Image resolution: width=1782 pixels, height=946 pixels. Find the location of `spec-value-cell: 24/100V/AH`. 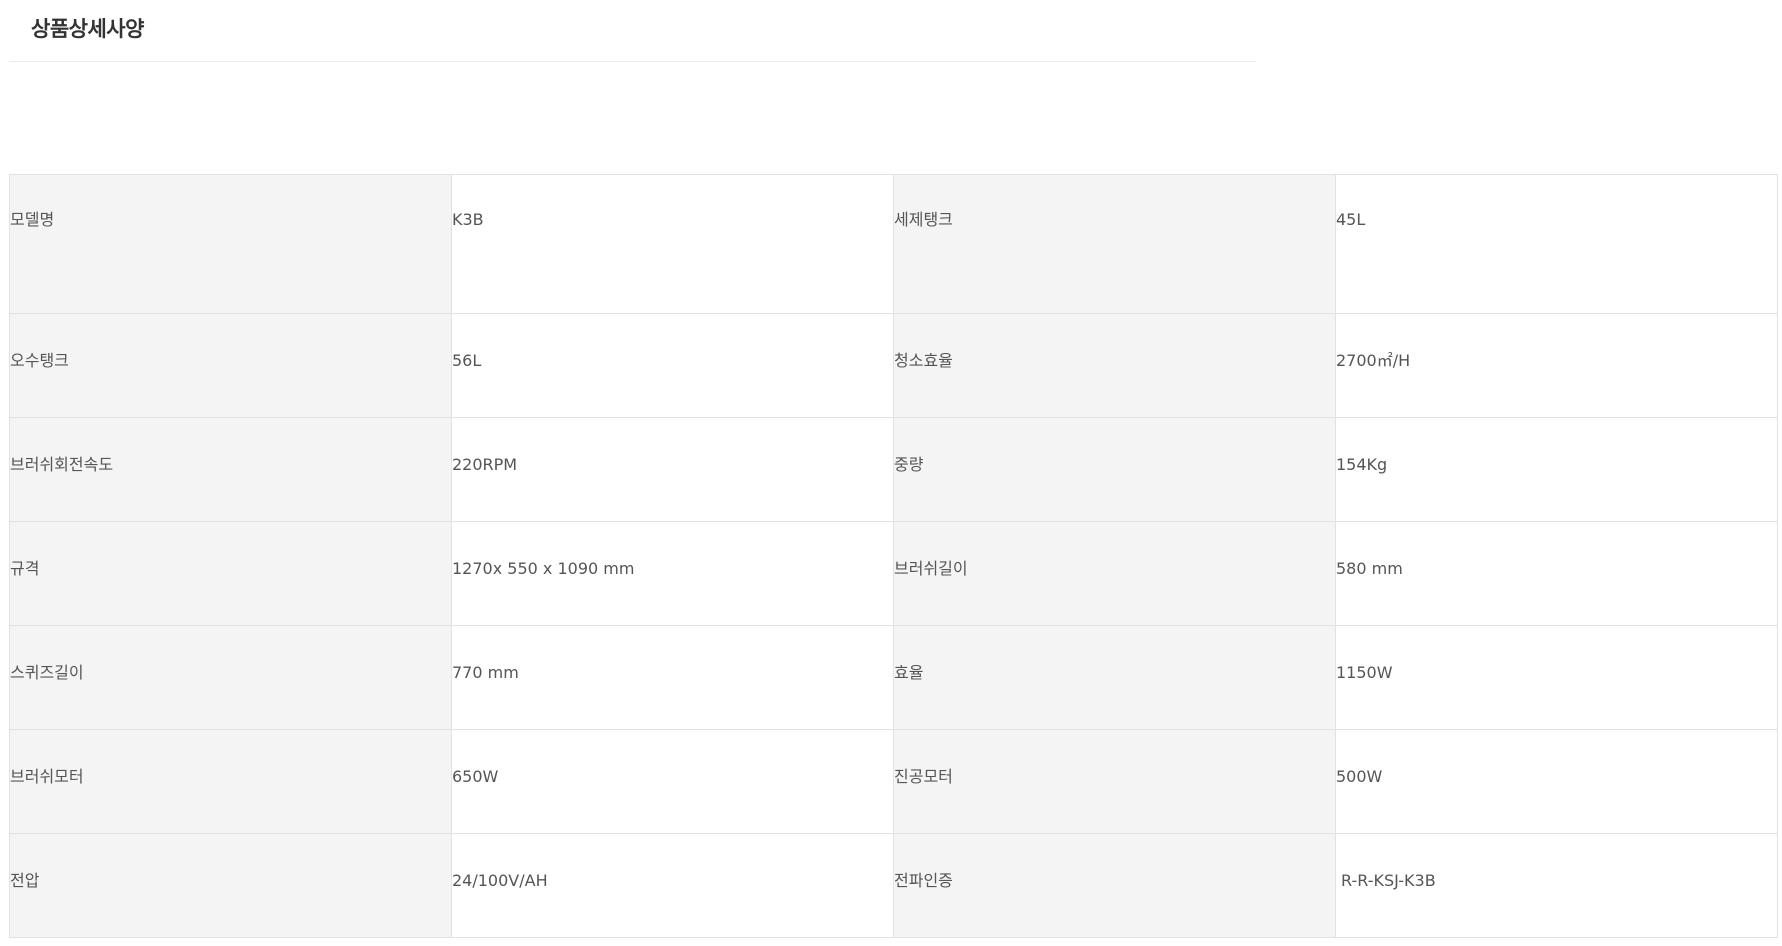

spec-value-cell: 24/100V/AH is located at coordinates (672, 885).